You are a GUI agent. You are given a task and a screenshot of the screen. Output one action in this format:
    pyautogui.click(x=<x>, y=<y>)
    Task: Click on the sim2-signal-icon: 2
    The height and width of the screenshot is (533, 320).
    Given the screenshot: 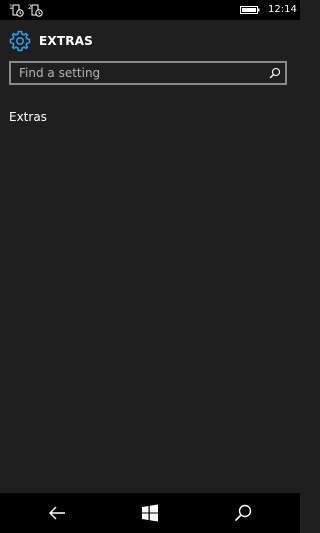 What is the action you would take?
    pyautogui.click(x=35, y=10)
    